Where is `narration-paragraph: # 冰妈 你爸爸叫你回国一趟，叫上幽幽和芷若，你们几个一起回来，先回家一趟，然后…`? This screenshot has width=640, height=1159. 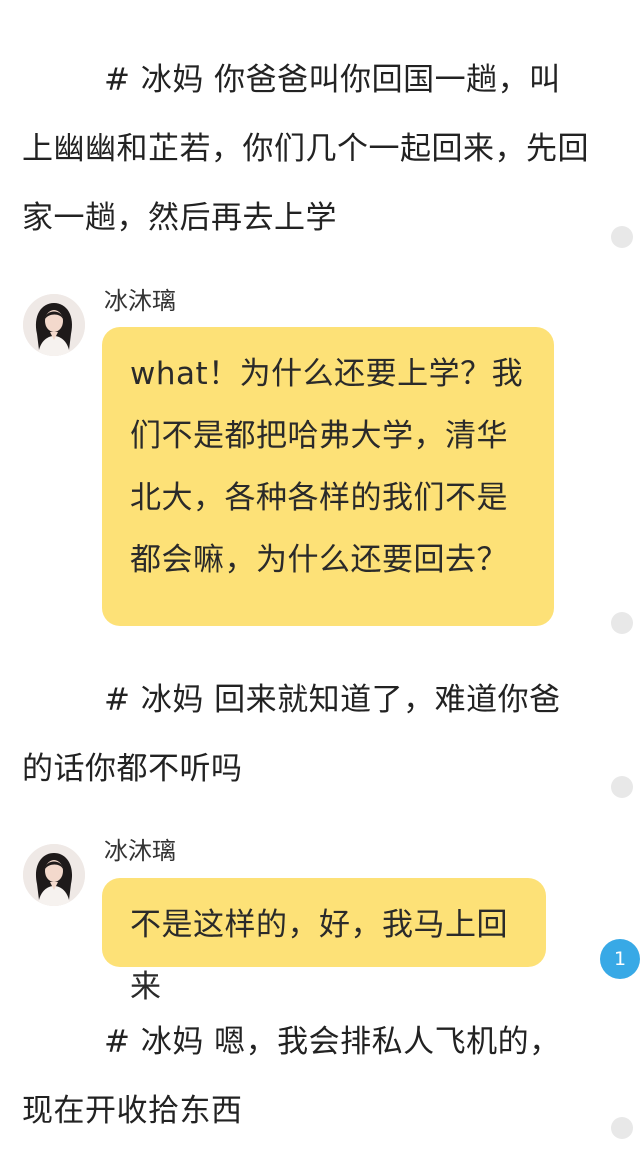 narration-paragraph: # 冰妈 你爸爸叫你回国一趟，叫上幽幽和芷若，你们几个一起回来，先回家一趟，然后… is located at coordinates (305, 149).